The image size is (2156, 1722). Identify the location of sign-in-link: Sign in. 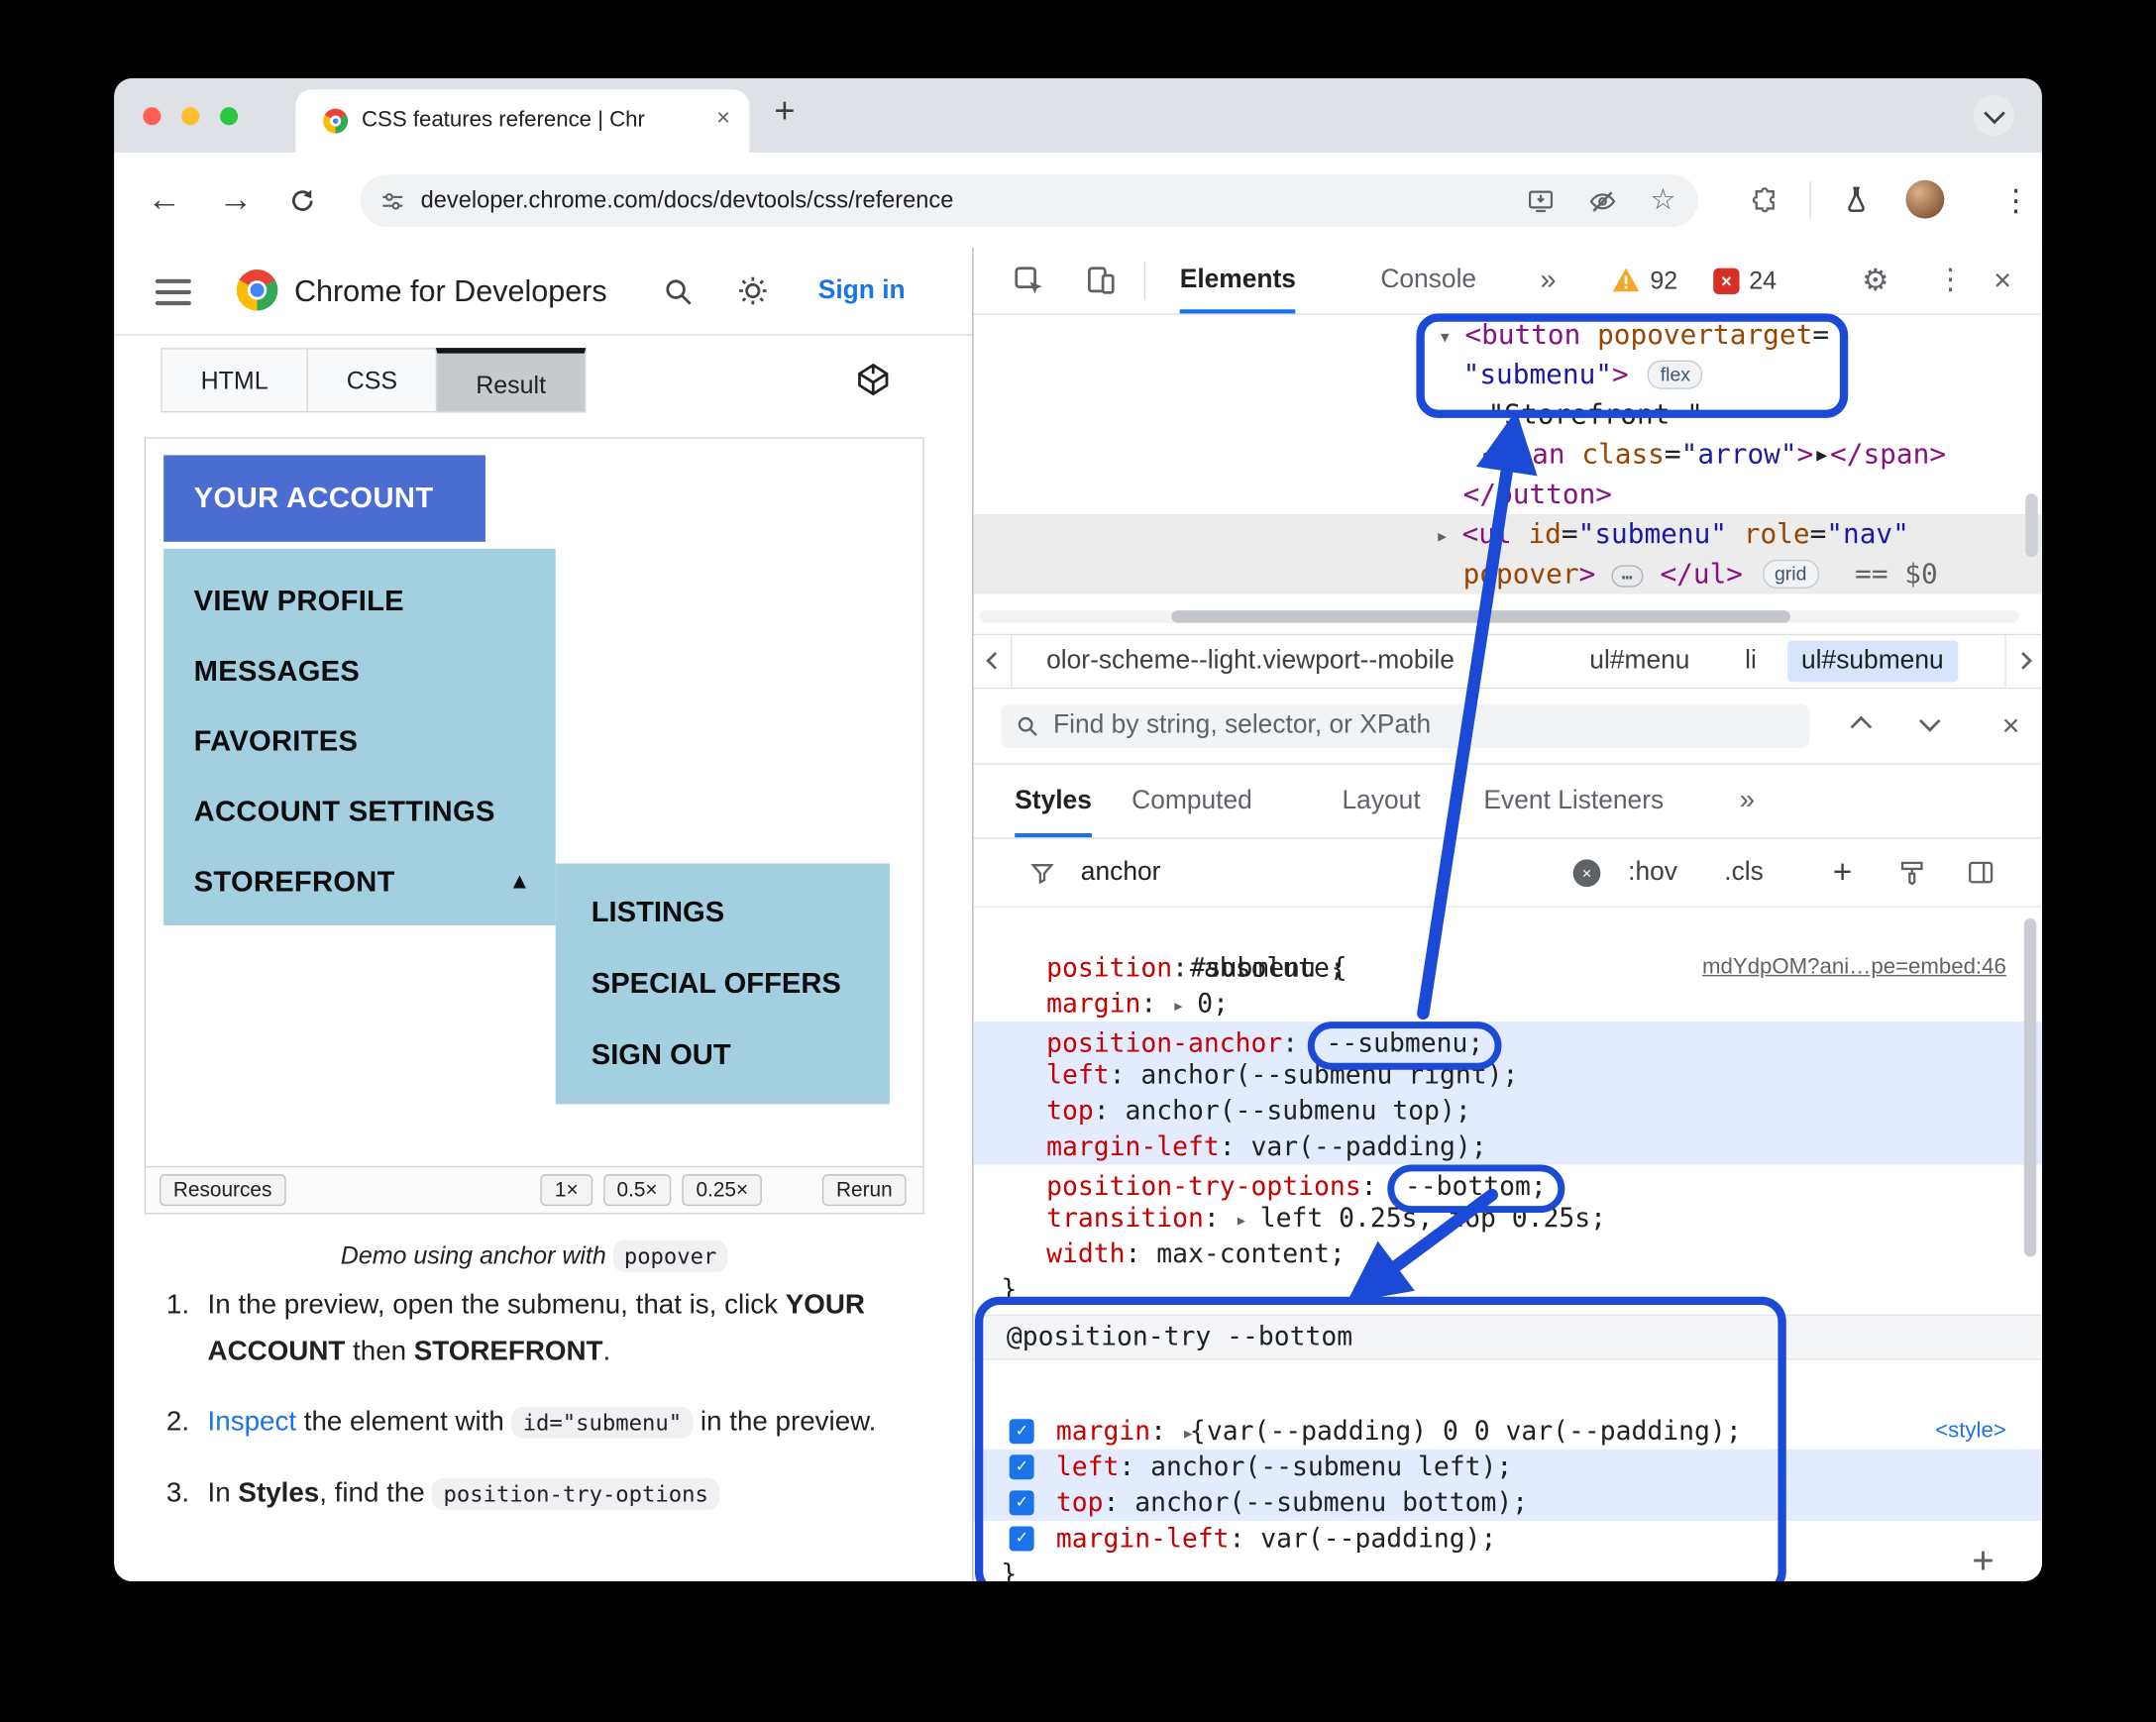
(862, 291).